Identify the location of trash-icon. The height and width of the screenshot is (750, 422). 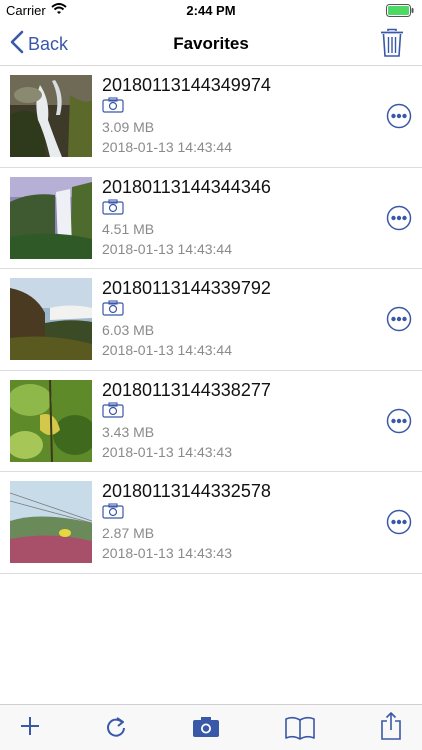
(392, 45).